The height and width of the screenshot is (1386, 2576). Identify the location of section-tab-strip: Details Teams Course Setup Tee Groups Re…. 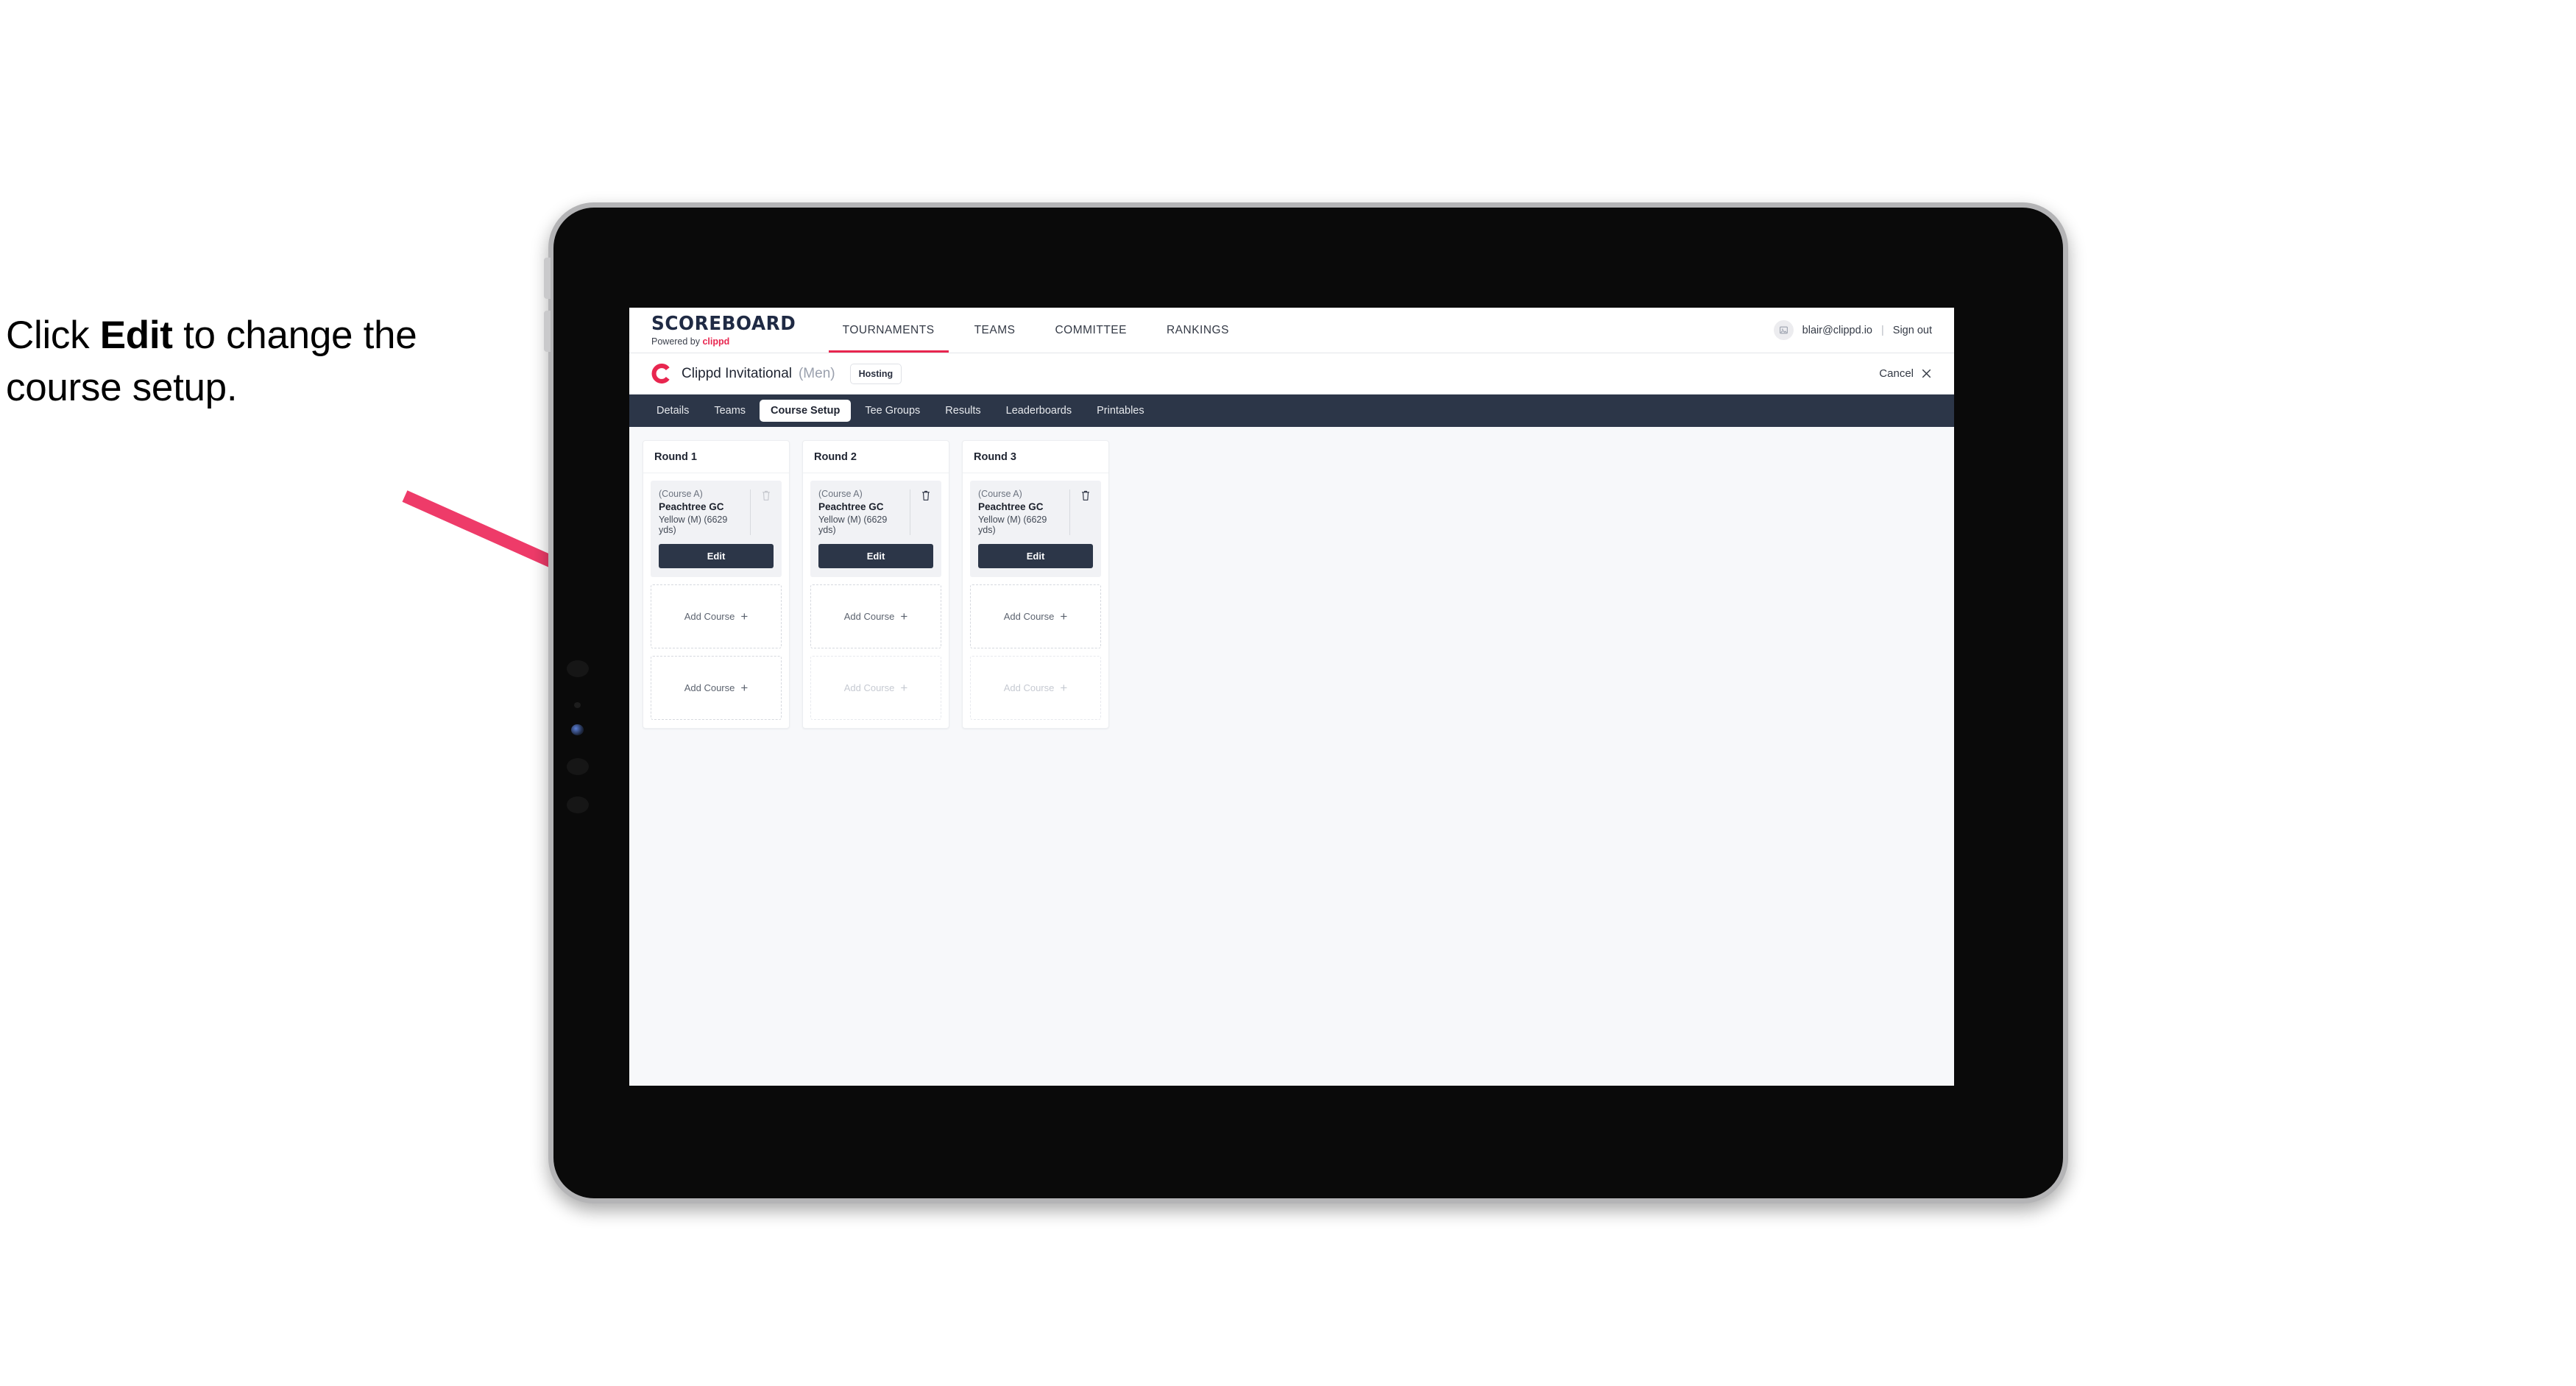
(1291, 411).